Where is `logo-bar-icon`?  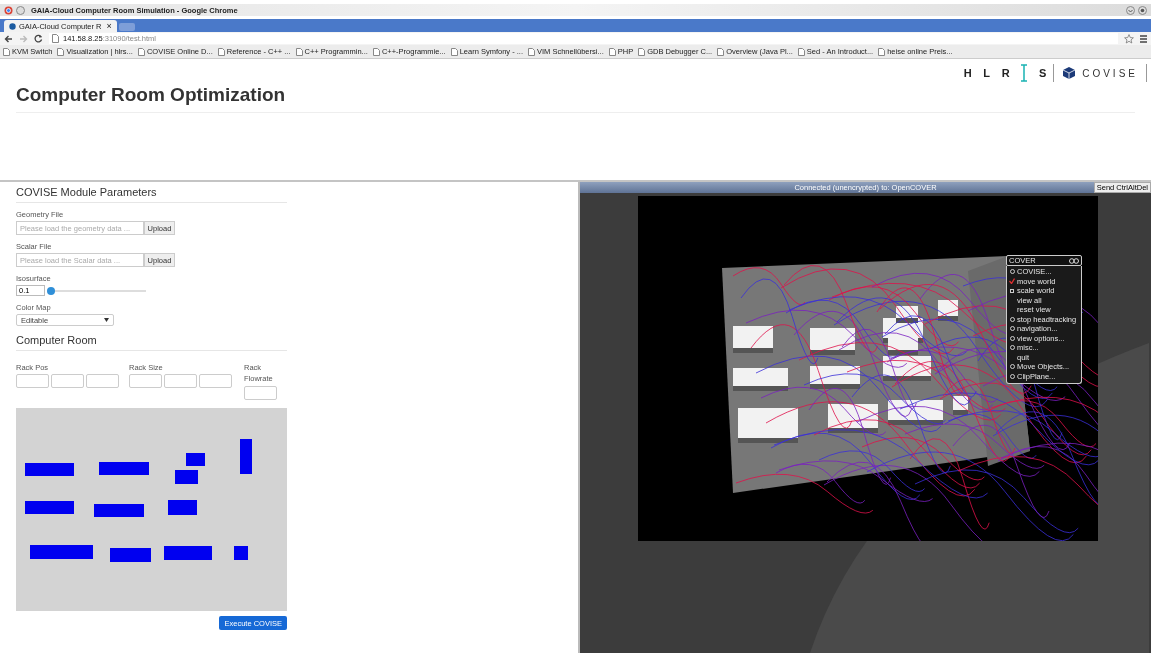
logo-bar-icon is located at coordinates (1024, 73).